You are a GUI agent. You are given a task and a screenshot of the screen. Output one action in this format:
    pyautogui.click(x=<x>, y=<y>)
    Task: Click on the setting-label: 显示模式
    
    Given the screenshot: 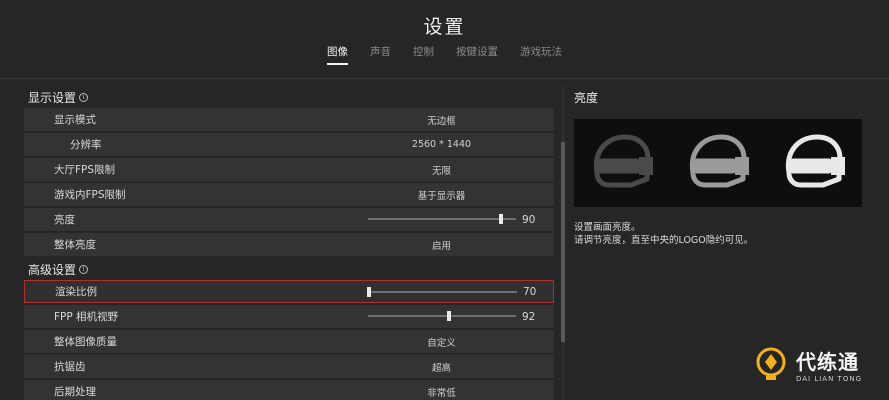 What is the action you would take?
    pyautogui.click(x=75, y=120)
    